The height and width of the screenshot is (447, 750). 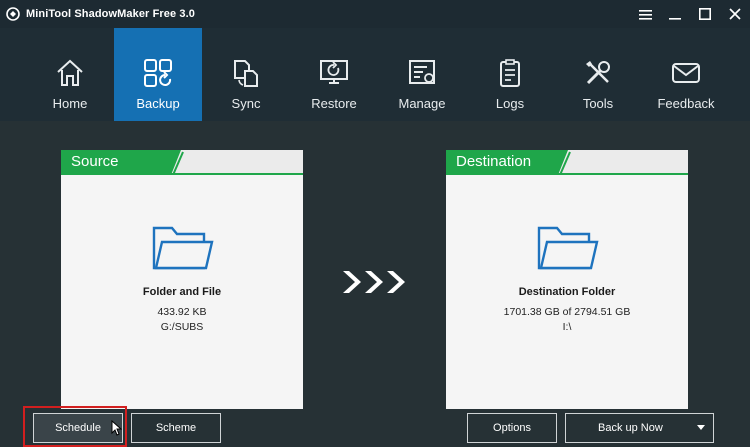 I want to click on chevron-down-icon, so click(x=701, y=428).